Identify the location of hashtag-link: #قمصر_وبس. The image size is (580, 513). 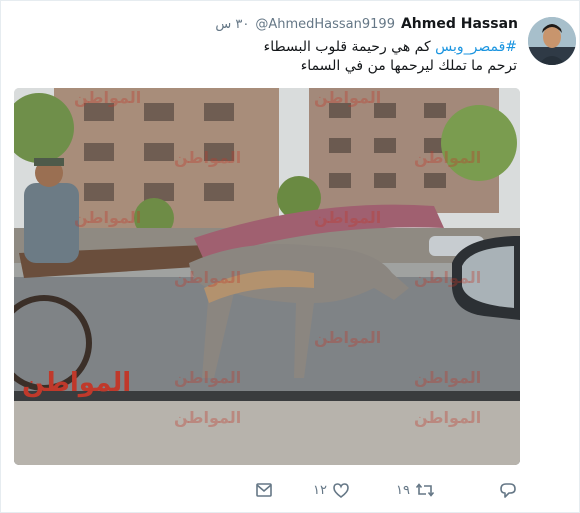
(476, 47).